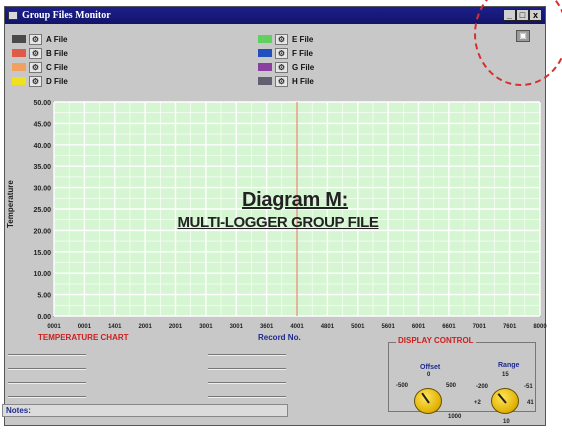  Describe the element at coordinates (402, 386) in the screenshot. I see `offset-tick: -500` at that location.